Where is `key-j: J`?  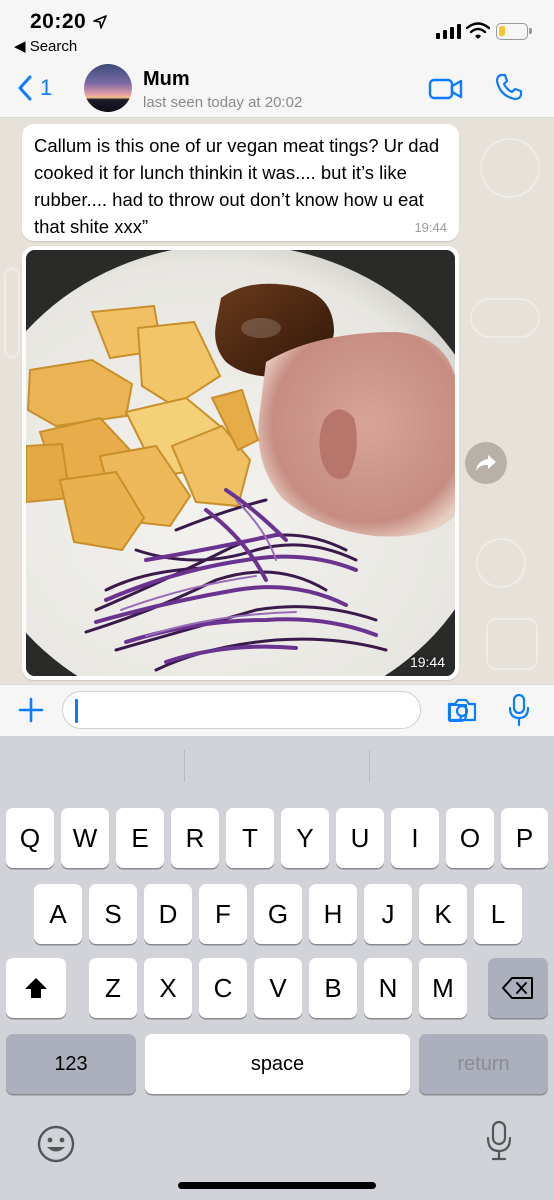
key-j: J is located at coordinates (388, 914).